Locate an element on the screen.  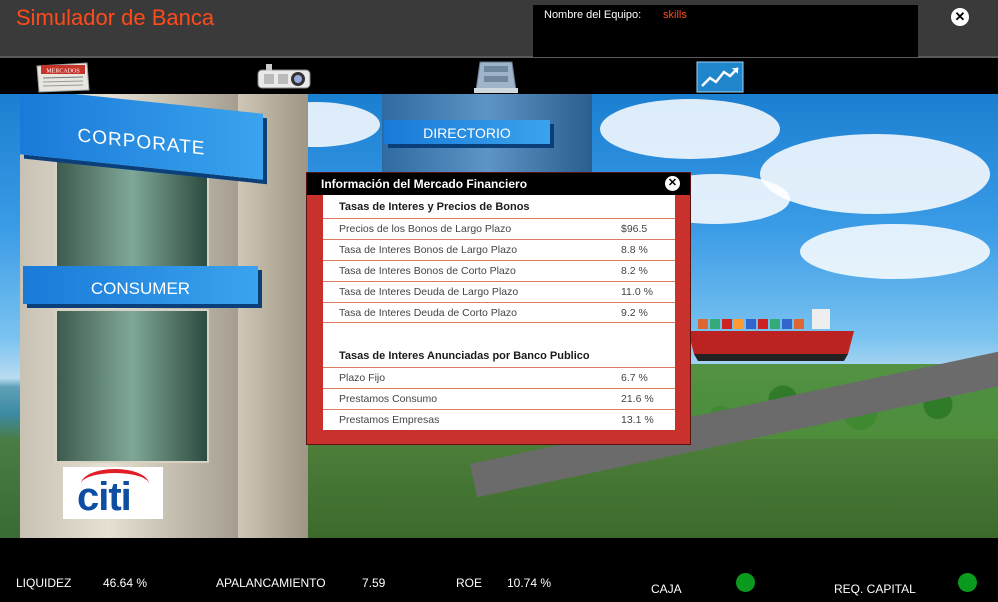
building-icon is located at coordinates (496, 77).